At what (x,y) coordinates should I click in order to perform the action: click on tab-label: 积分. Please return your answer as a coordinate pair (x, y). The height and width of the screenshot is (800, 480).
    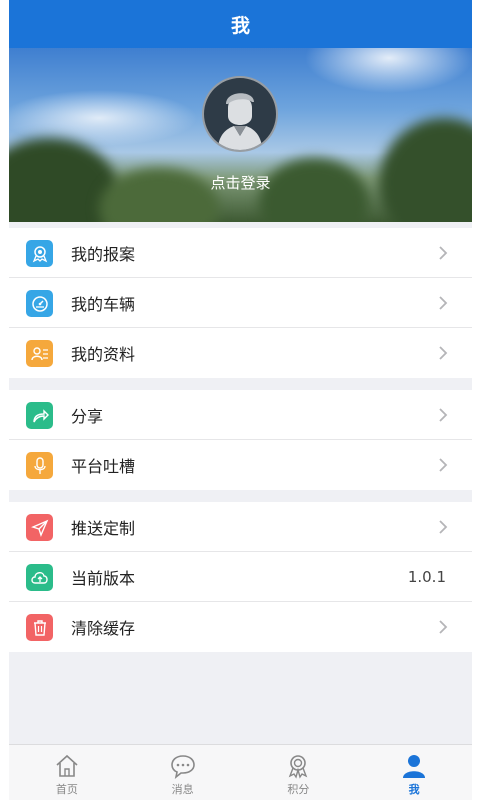
    Looking at the image, I should click on (298, 789).